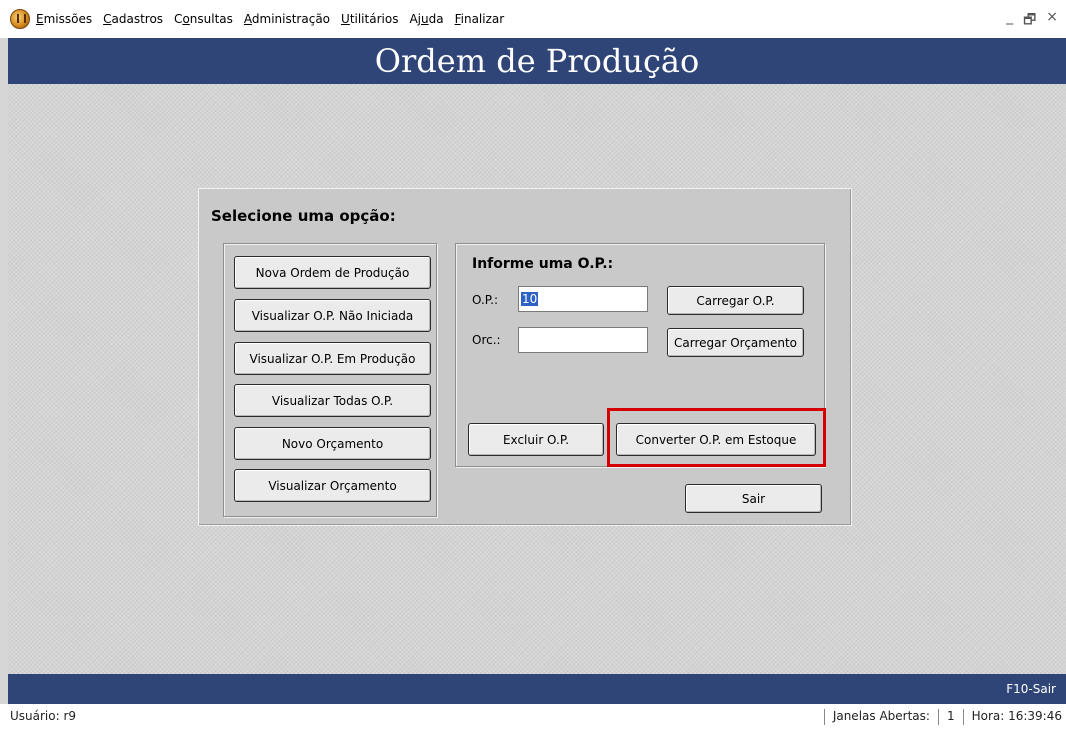  What do you see at coordinates (530, 299) in the screenshot?
I see `op-input-value: 10` at bounding box center [530, 299].